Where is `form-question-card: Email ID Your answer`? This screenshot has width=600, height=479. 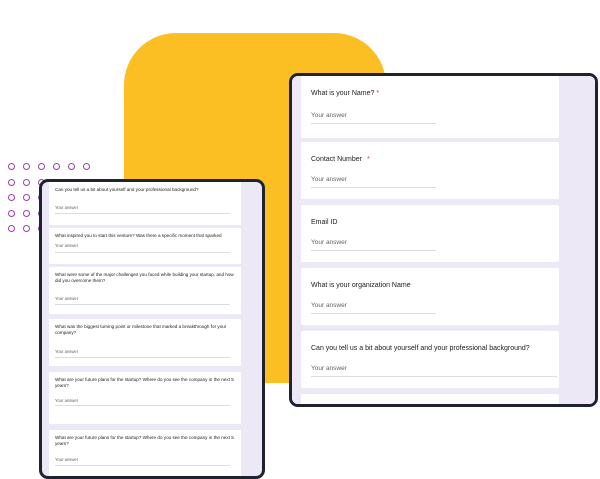 form-question-card: Email ID Your answer is located at coordinates (430, 233).